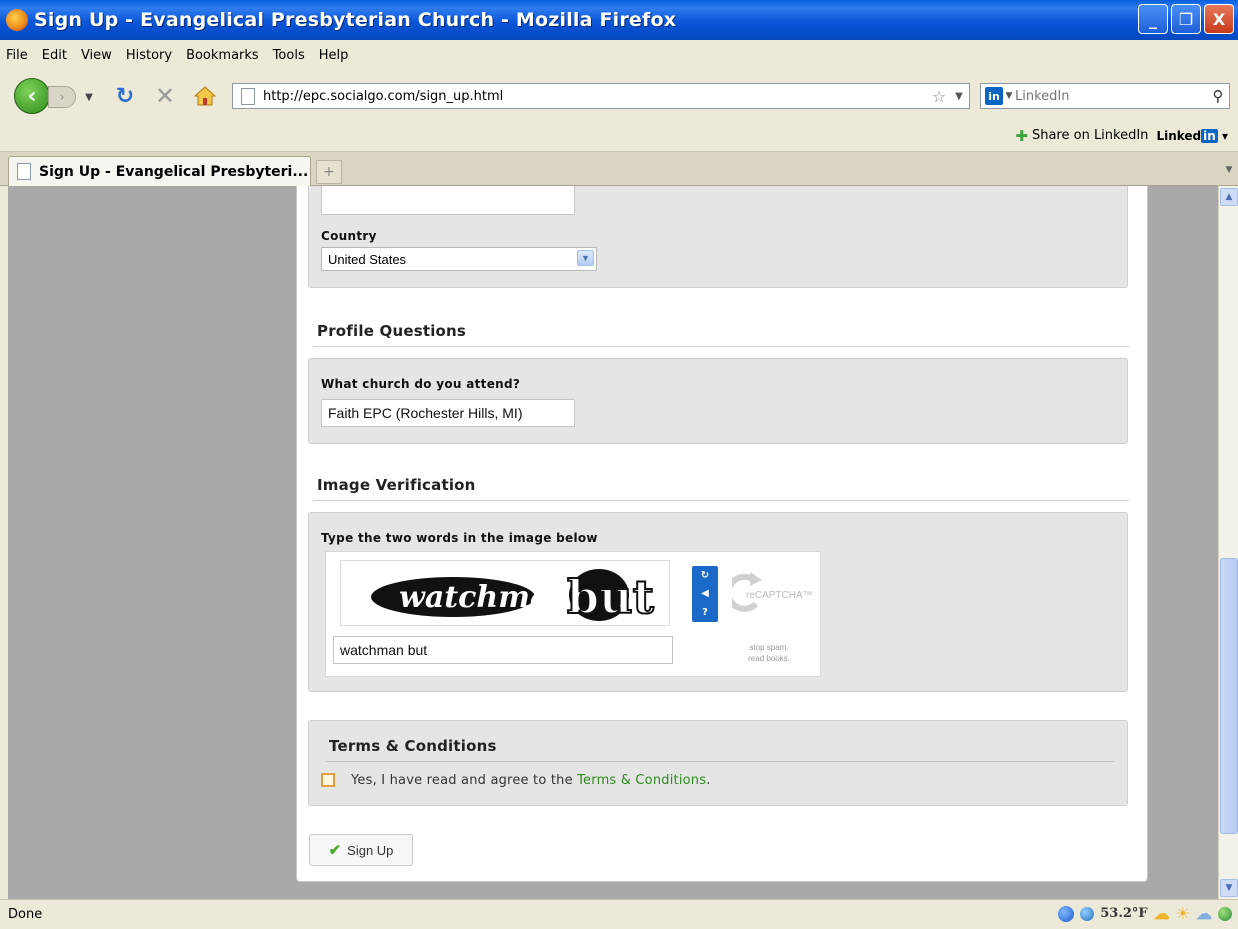  I want to click on linkedin-brand-text: Linked, so click(1179, 135).